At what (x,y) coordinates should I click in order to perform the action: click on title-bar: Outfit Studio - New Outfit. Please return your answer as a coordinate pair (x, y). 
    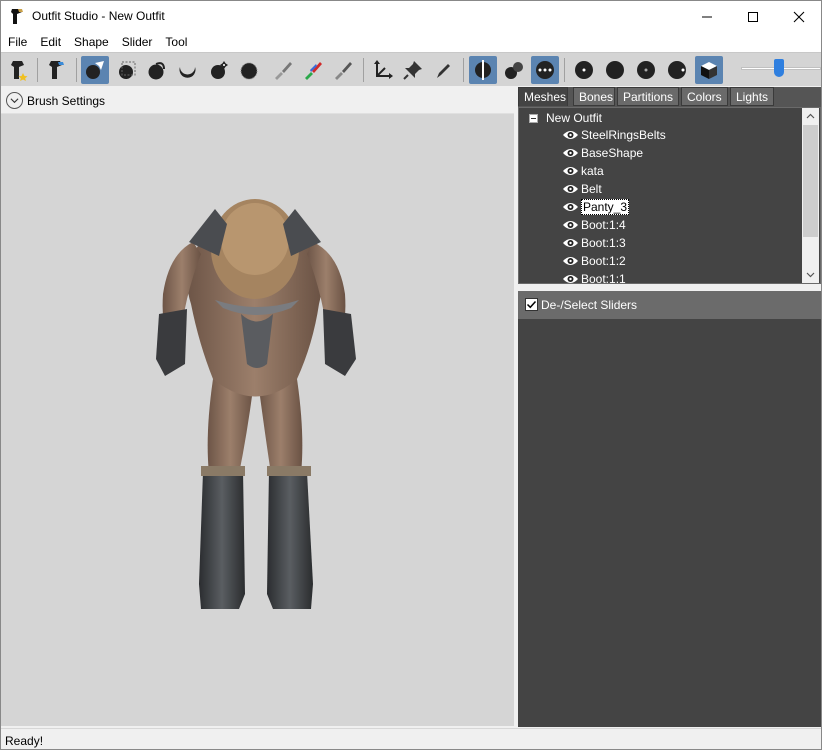
    Looking at the image, I should click on (411, 16).